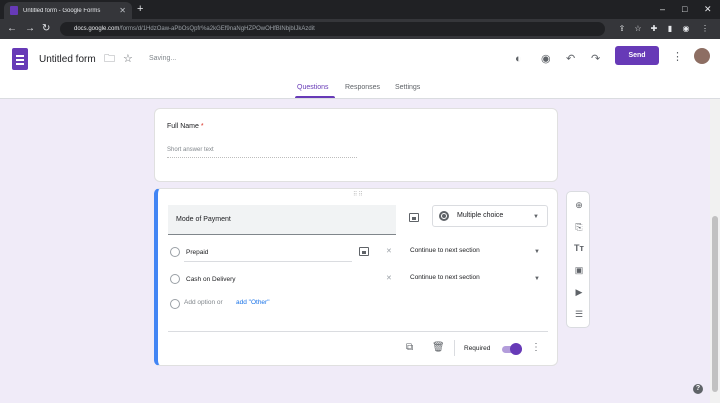 The width and height of the screenshot is (720, 403). What do you see at coordinates (579, 248) in the screenshot?
I see `add-title-icon: Tт` at bounding box center [579, 248].